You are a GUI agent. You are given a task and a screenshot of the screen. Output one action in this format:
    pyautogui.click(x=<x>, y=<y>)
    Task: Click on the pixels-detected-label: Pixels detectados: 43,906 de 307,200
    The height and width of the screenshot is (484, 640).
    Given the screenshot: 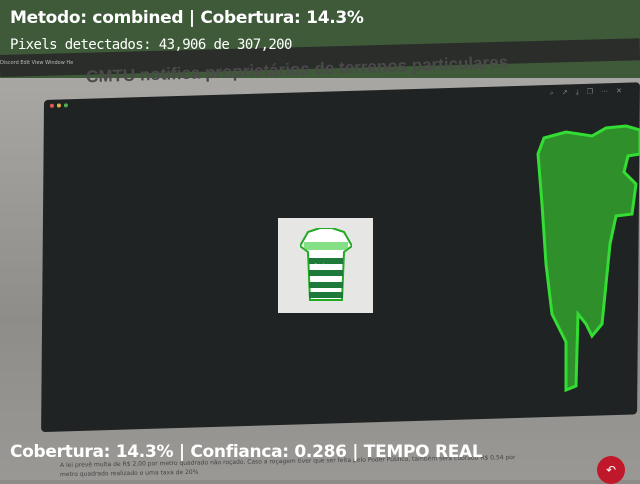 What is the action you would take?
    pyautogui.click(x=151, y=45)
    